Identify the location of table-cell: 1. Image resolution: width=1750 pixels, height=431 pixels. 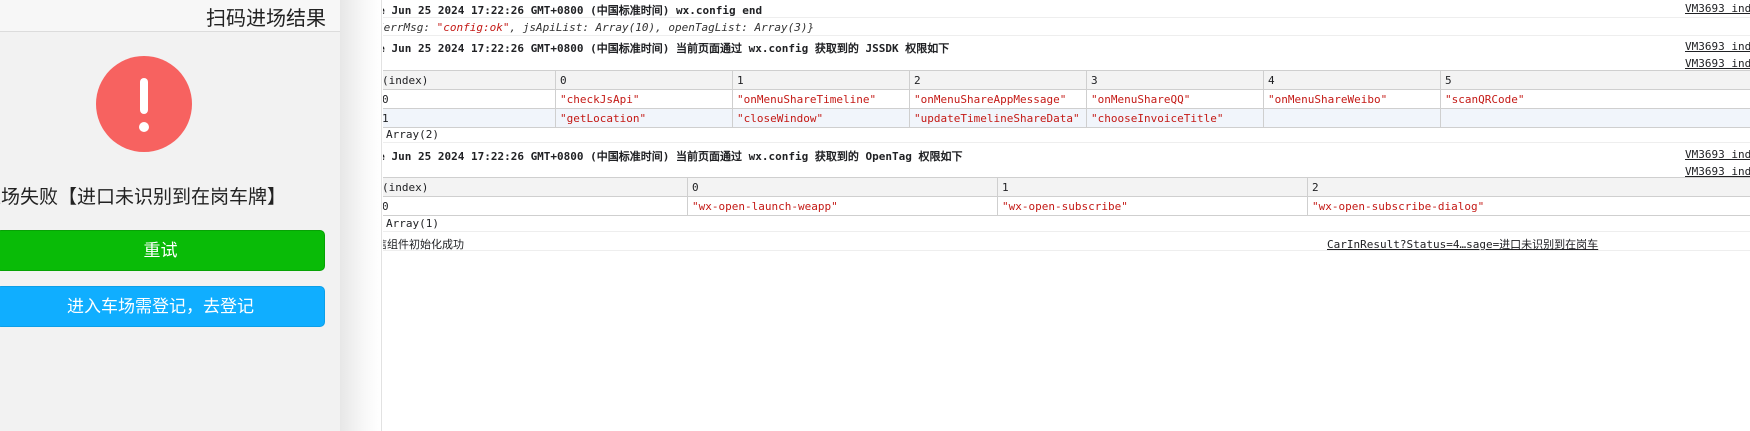
(469, 118).